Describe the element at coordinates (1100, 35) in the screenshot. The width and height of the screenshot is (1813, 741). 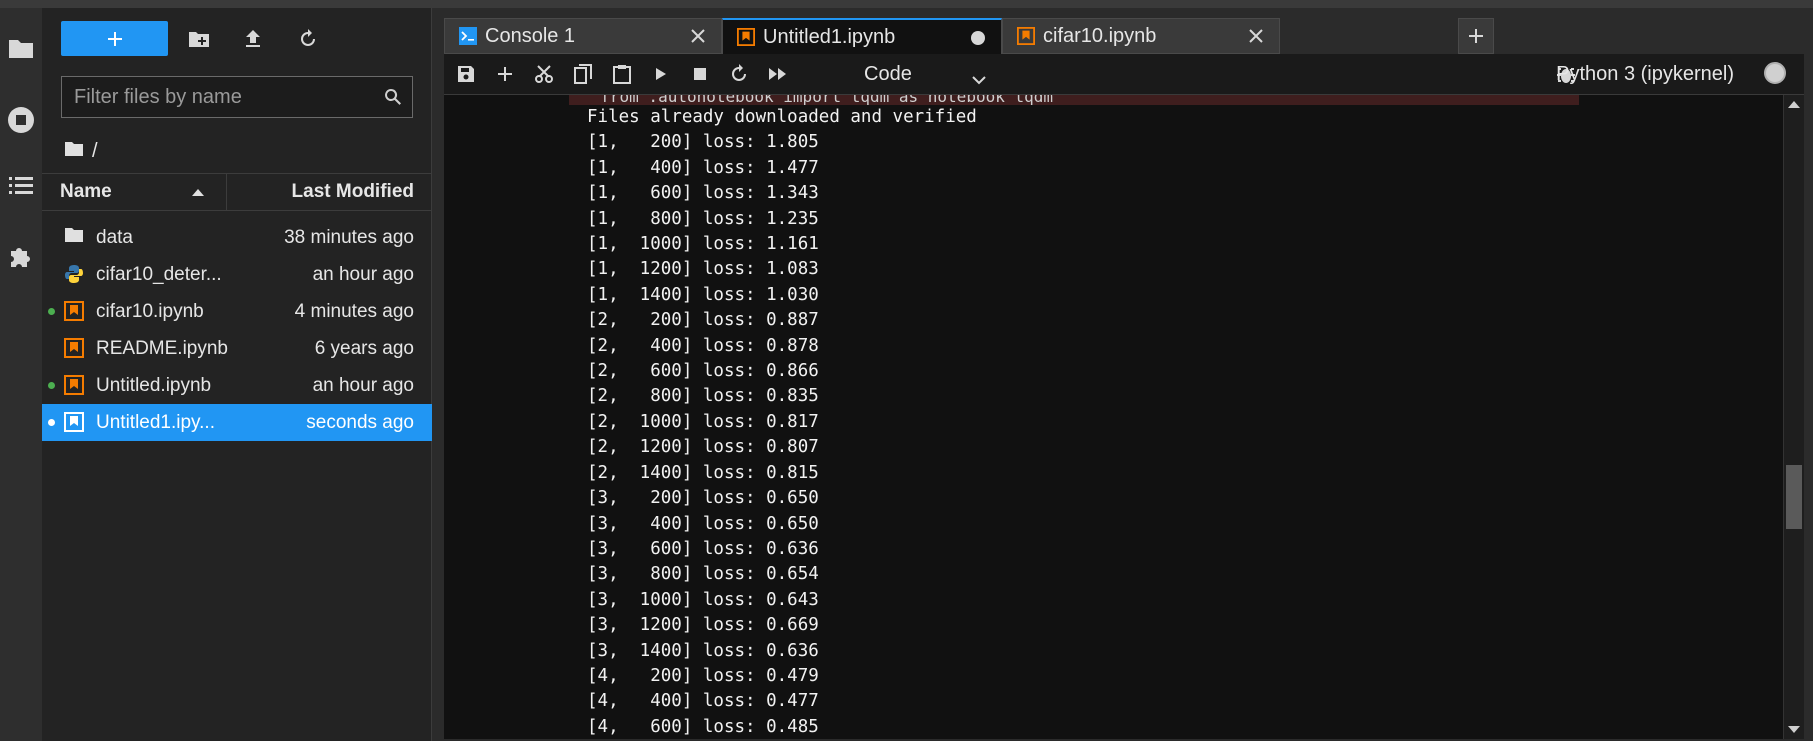
I see `tab-label: cifar10.ipynb` at that location.